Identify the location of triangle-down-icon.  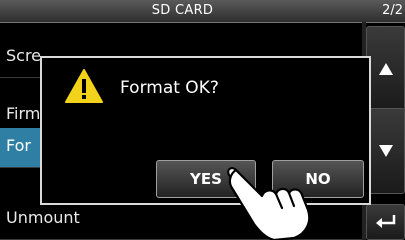
(385, 151).